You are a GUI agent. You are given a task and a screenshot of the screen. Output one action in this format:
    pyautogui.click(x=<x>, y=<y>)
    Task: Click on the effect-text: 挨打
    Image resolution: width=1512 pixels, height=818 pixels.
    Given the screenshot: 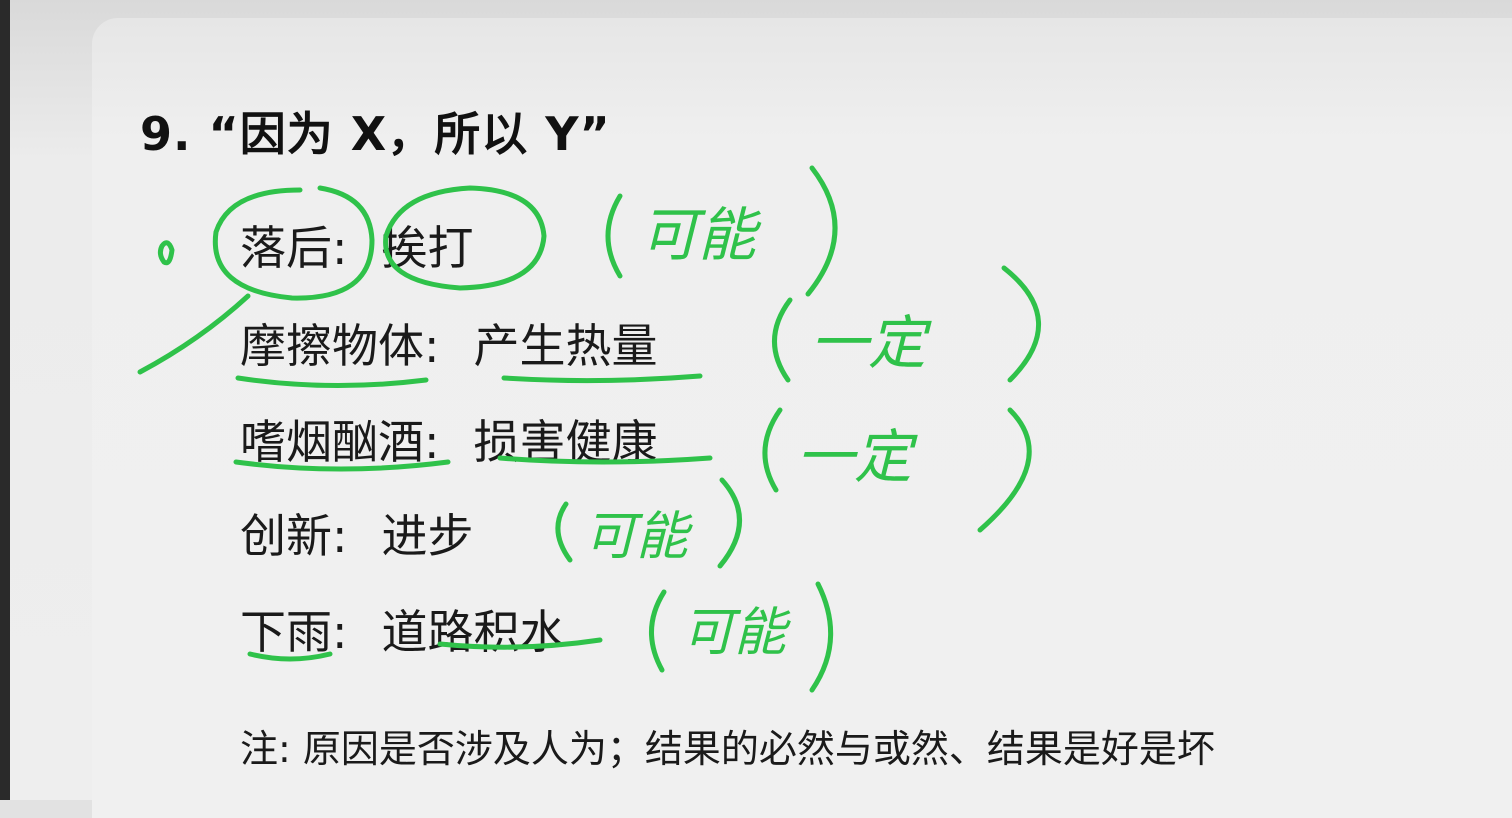 What is the action you would take?
    pyautogui.click(x=427, y=248)
    